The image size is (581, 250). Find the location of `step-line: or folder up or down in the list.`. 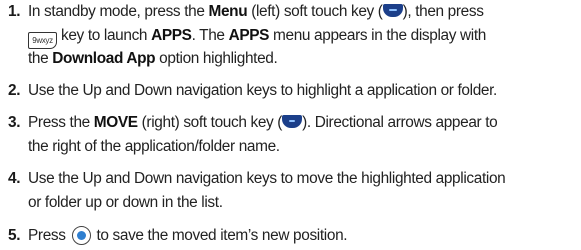

step-line: or folder up or down in the list. is located at coordinates (125, 203).